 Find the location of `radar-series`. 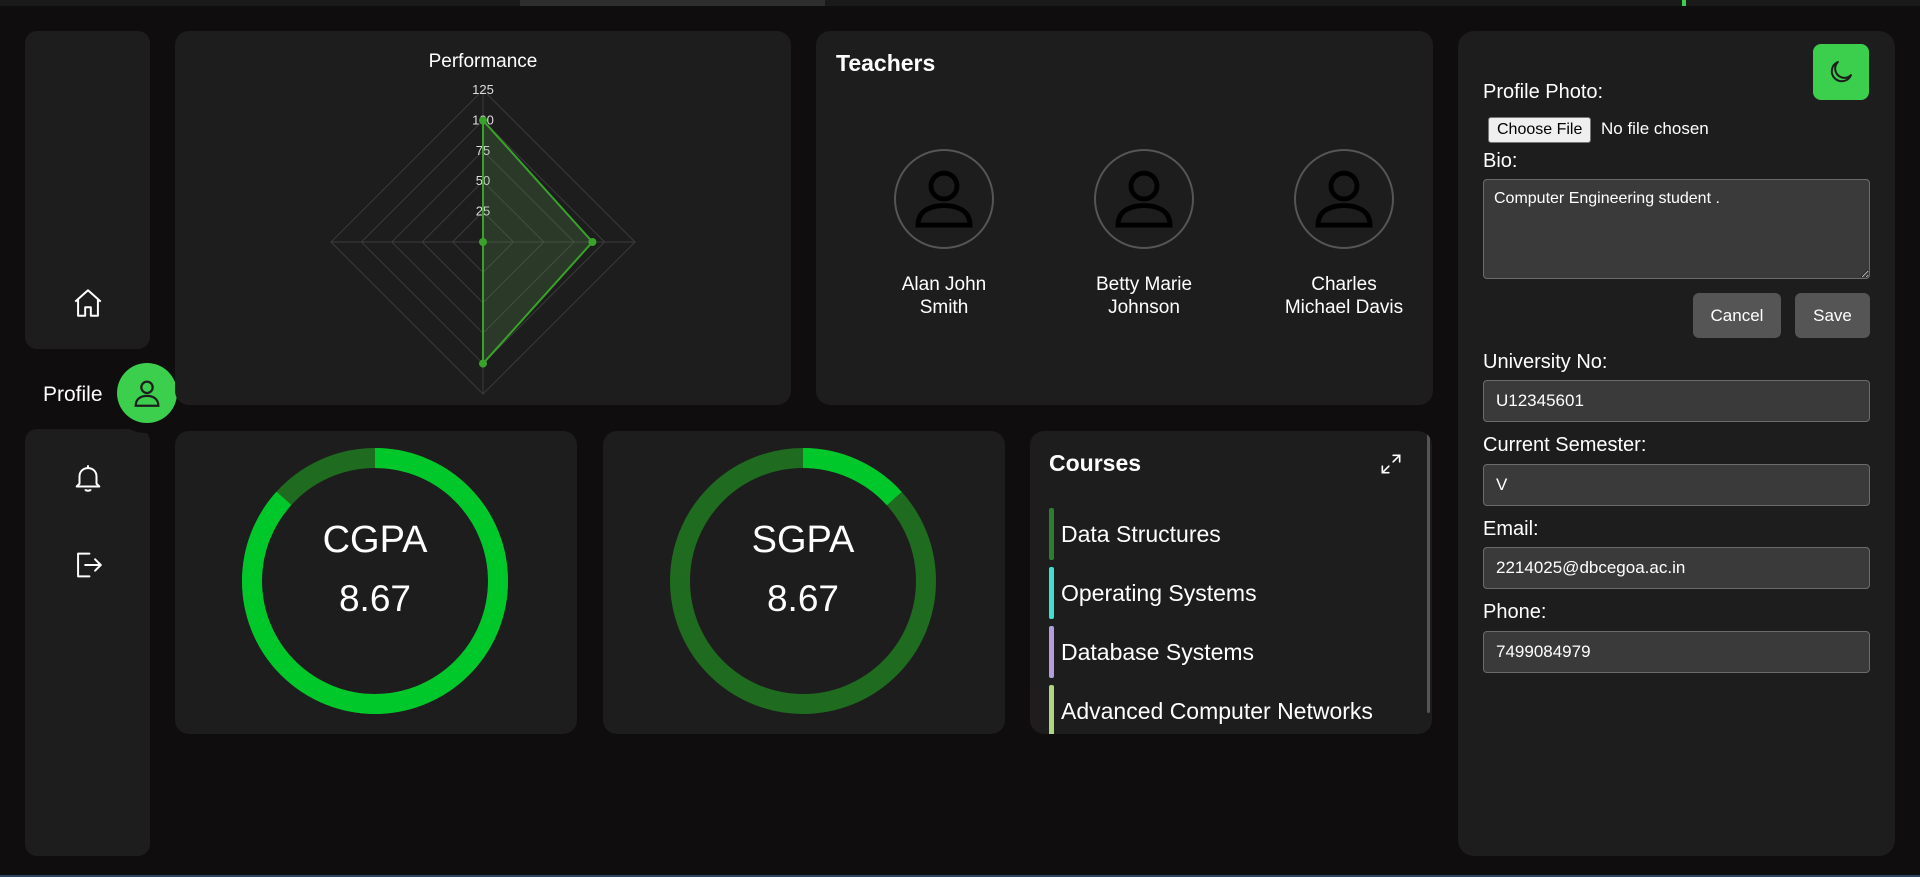

radar-series is located at coordinates (538, 242).